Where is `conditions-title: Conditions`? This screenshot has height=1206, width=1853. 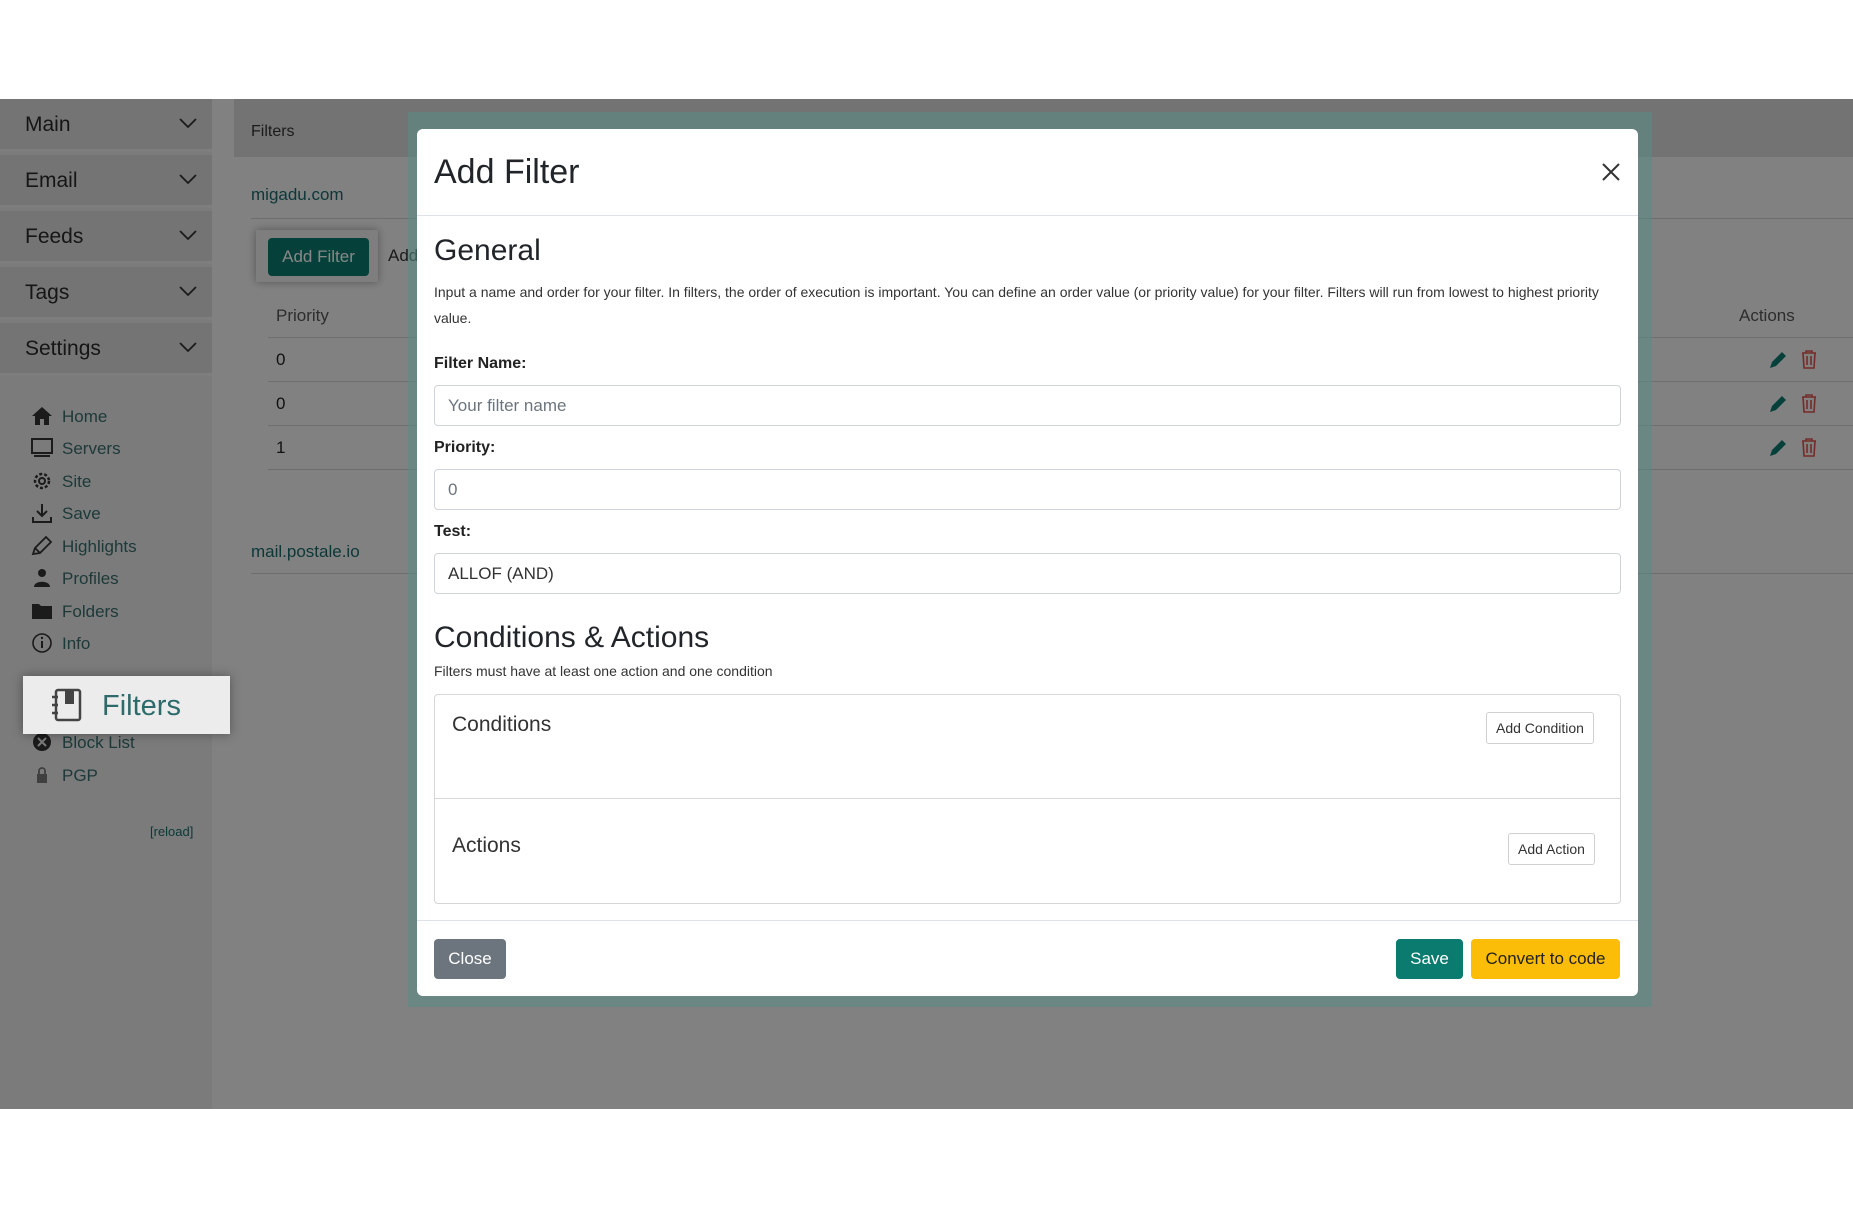 conditions-title: Conditions is located at coordinates (502, 724).